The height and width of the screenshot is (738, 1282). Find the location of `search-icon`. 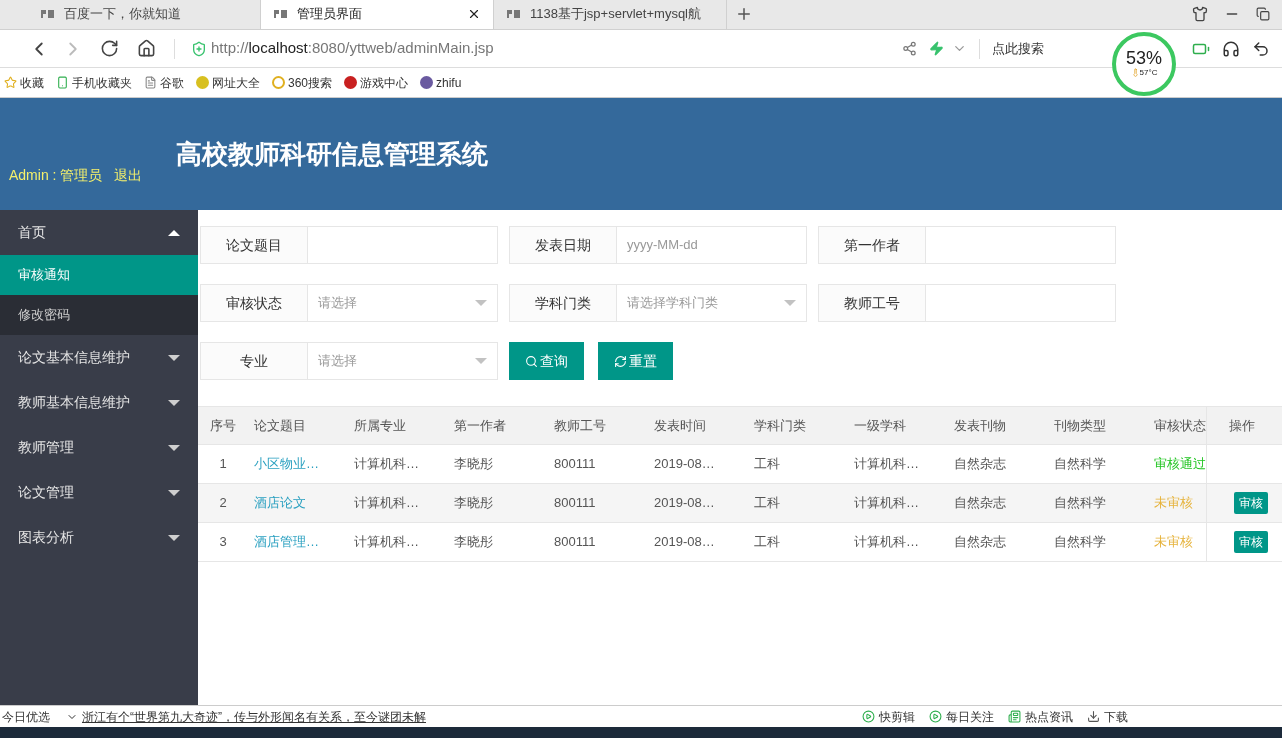

search-icon is located at coordinates (531, 361).